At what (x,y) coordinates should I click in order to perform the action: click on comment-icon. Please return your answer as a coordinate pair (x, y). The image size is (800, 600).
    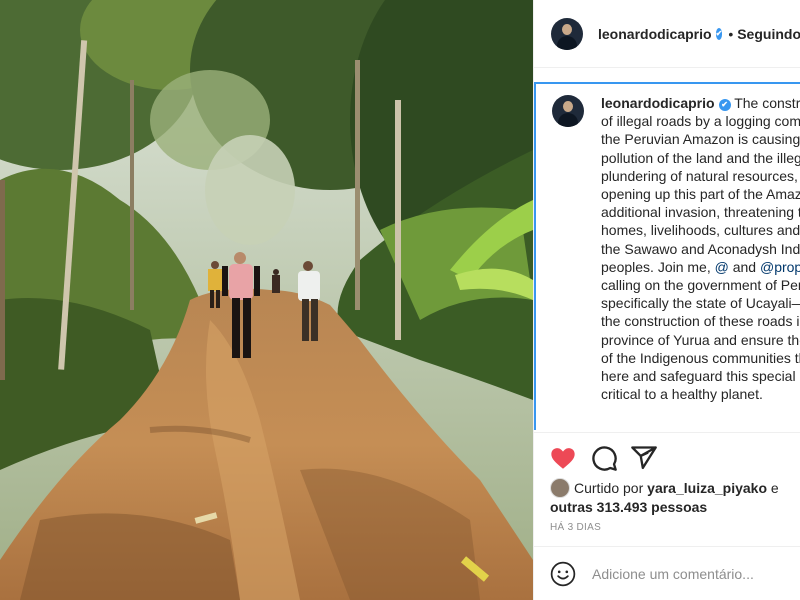
    Looking at the image, I should click on (604, 458).